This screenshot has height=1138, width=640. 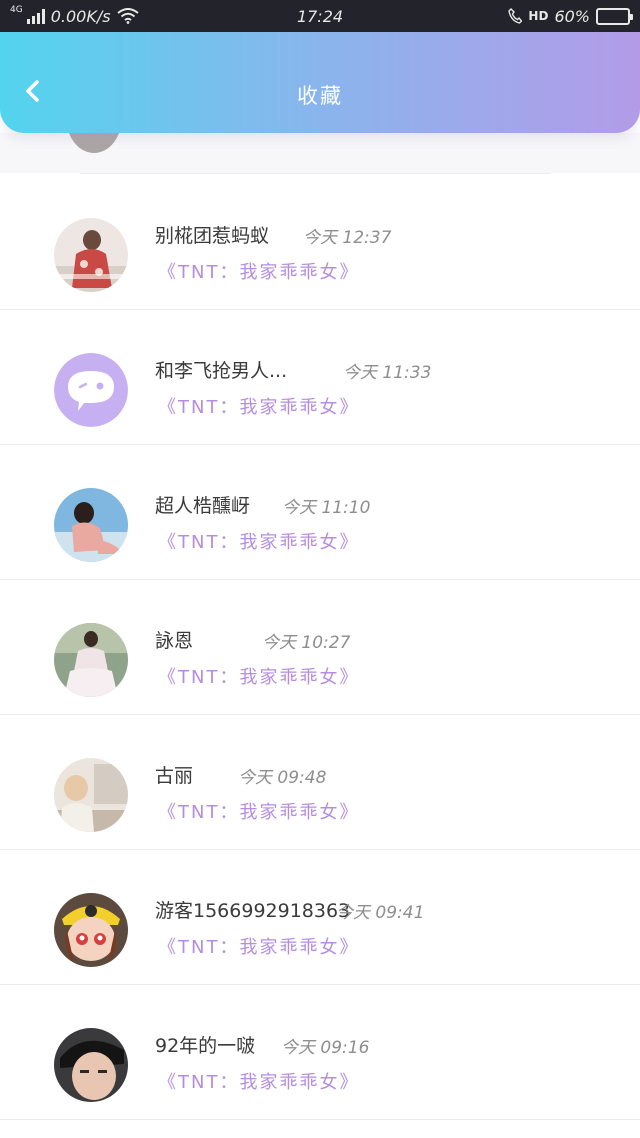 What do you see at coordinates (538, 16) in the screenshot?
I see `hd-badge: HD` at bounding box center [538, 16].